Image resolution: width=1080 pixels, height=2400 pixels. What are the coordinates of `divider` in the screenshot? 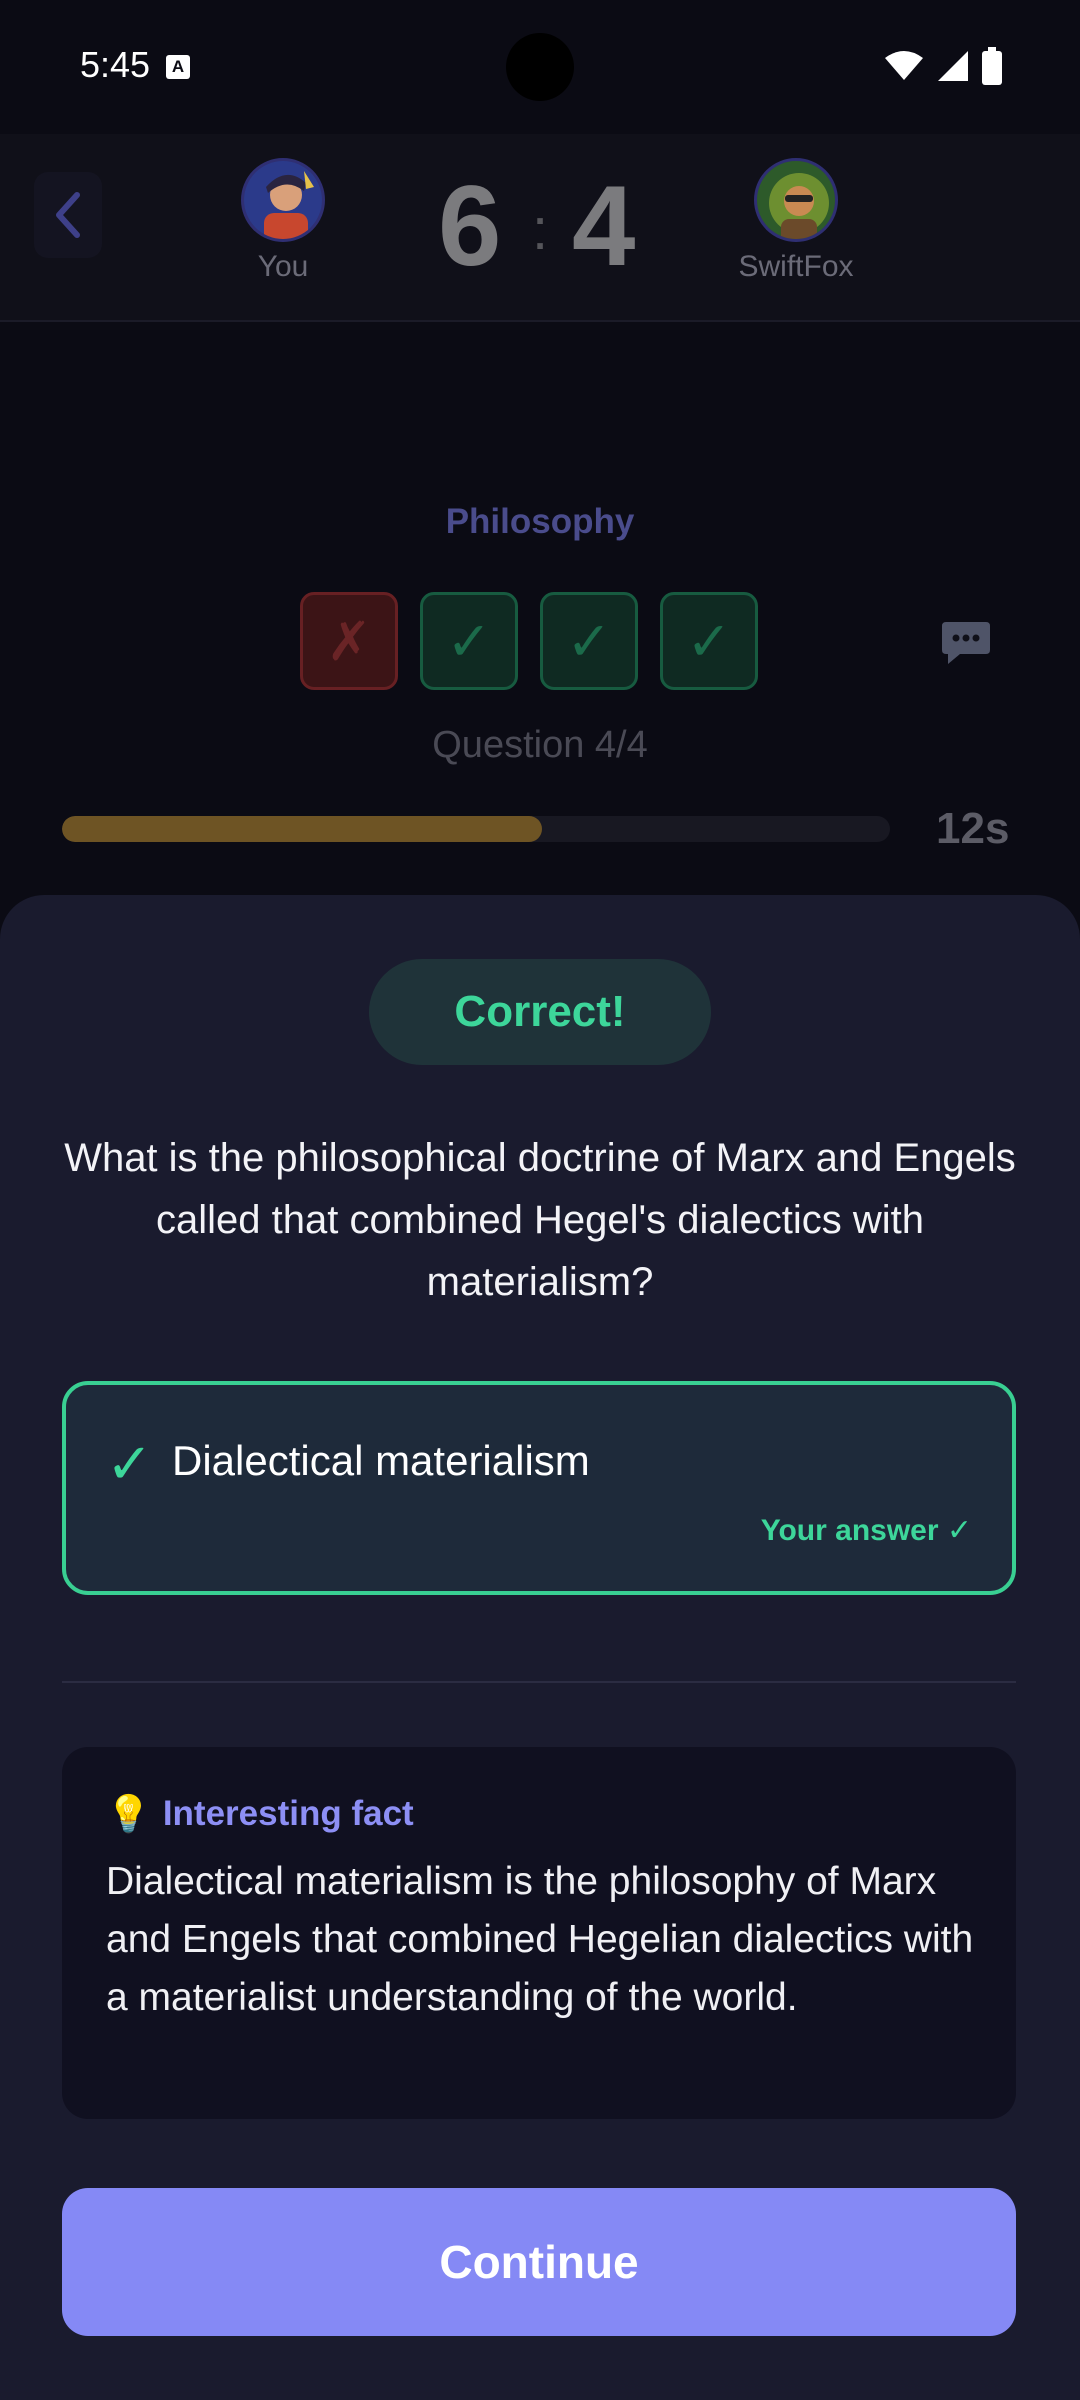 It's located at (539, 1682).